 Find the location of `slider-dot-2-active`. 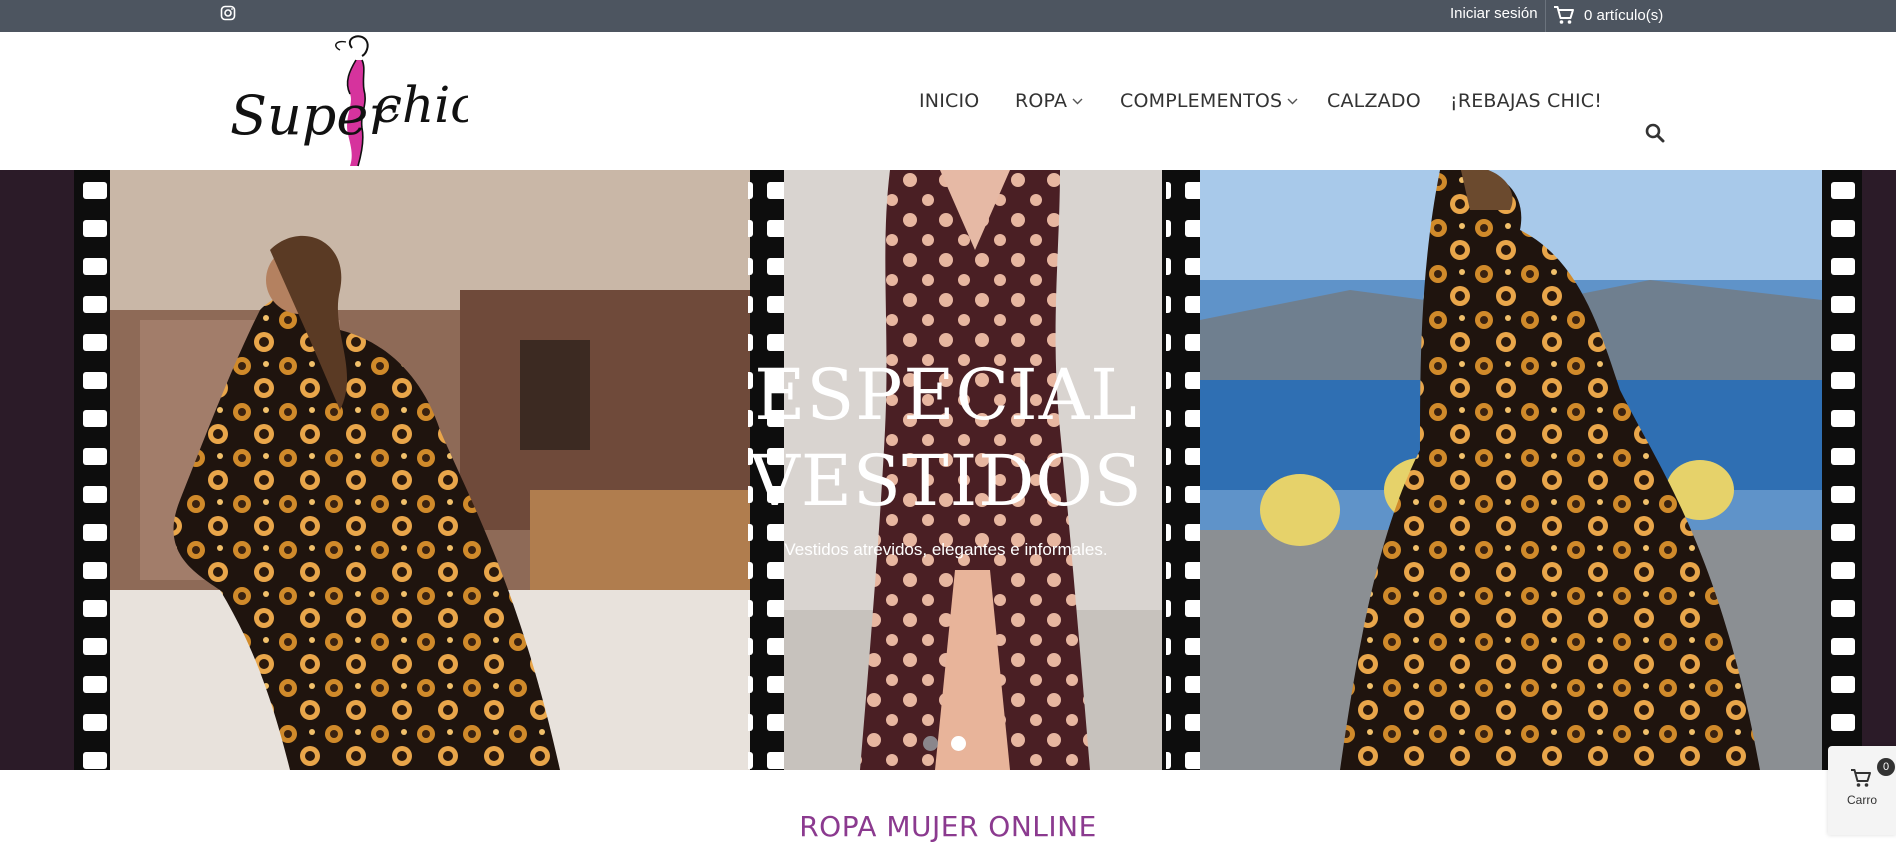

slider-dot-2-active is located at coordinates (958, 743).